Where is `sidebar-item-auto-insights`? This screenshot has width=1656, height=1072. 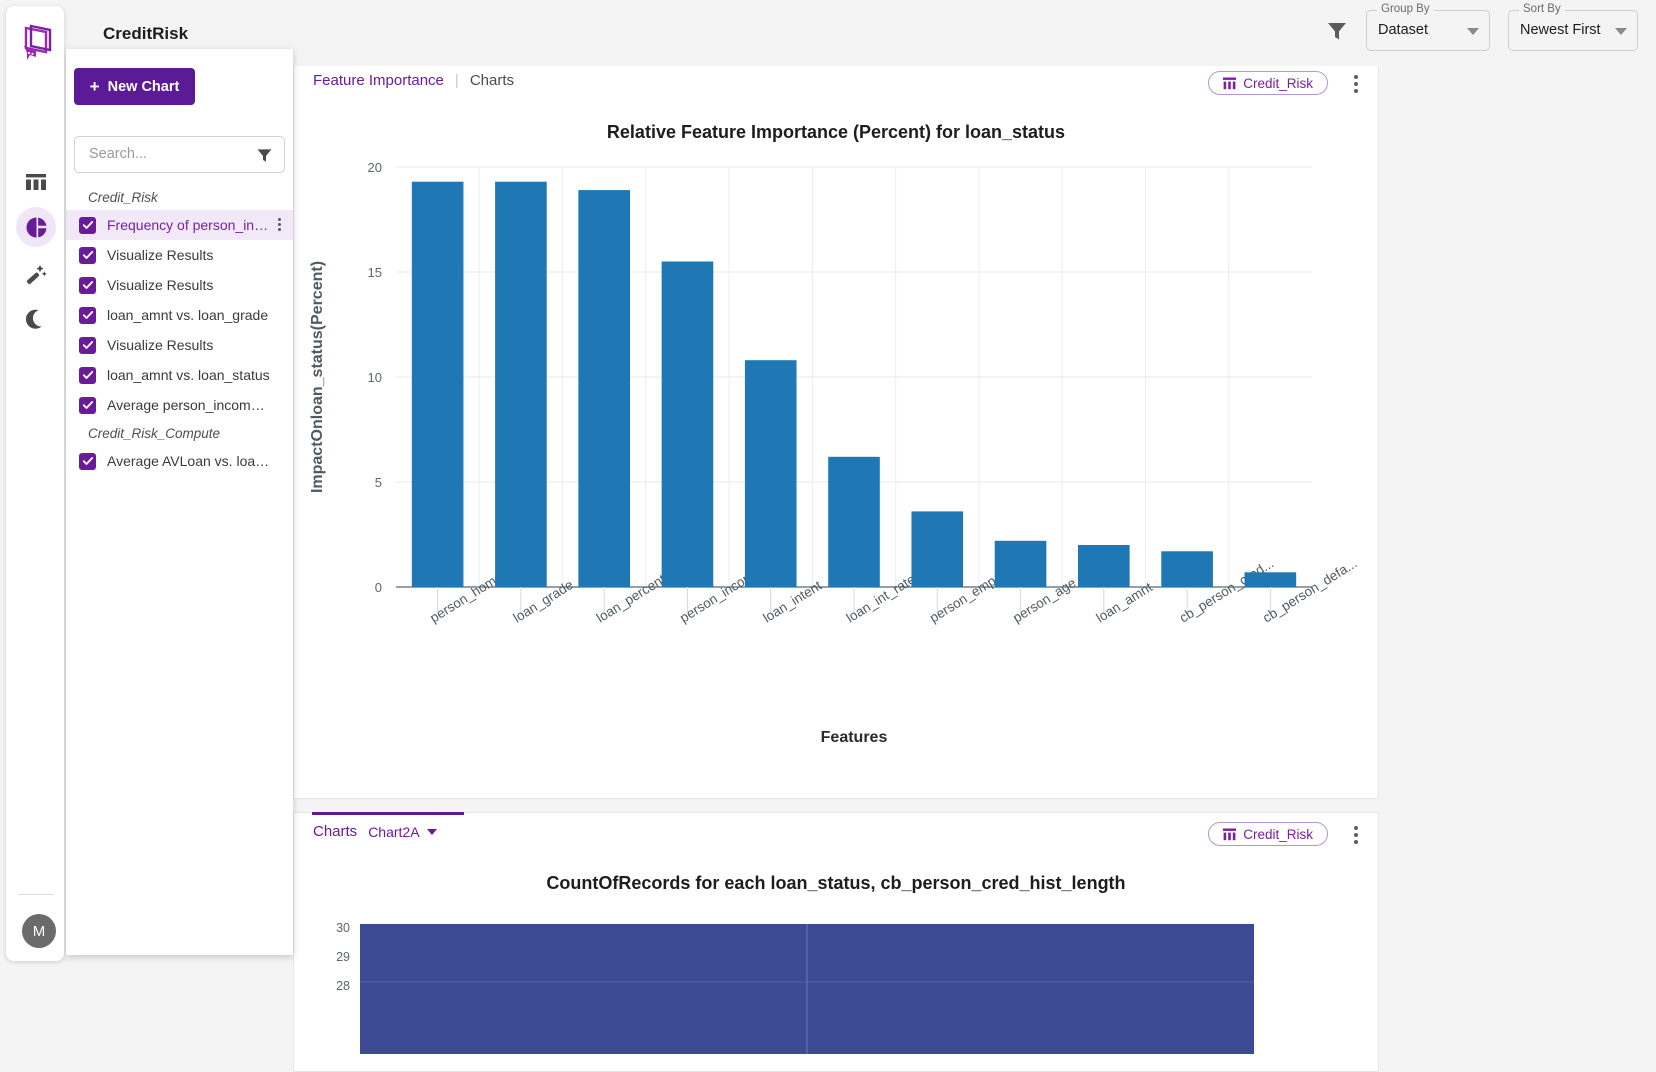 sidebar-item-auto-insights is located at coordinates (36, 274).